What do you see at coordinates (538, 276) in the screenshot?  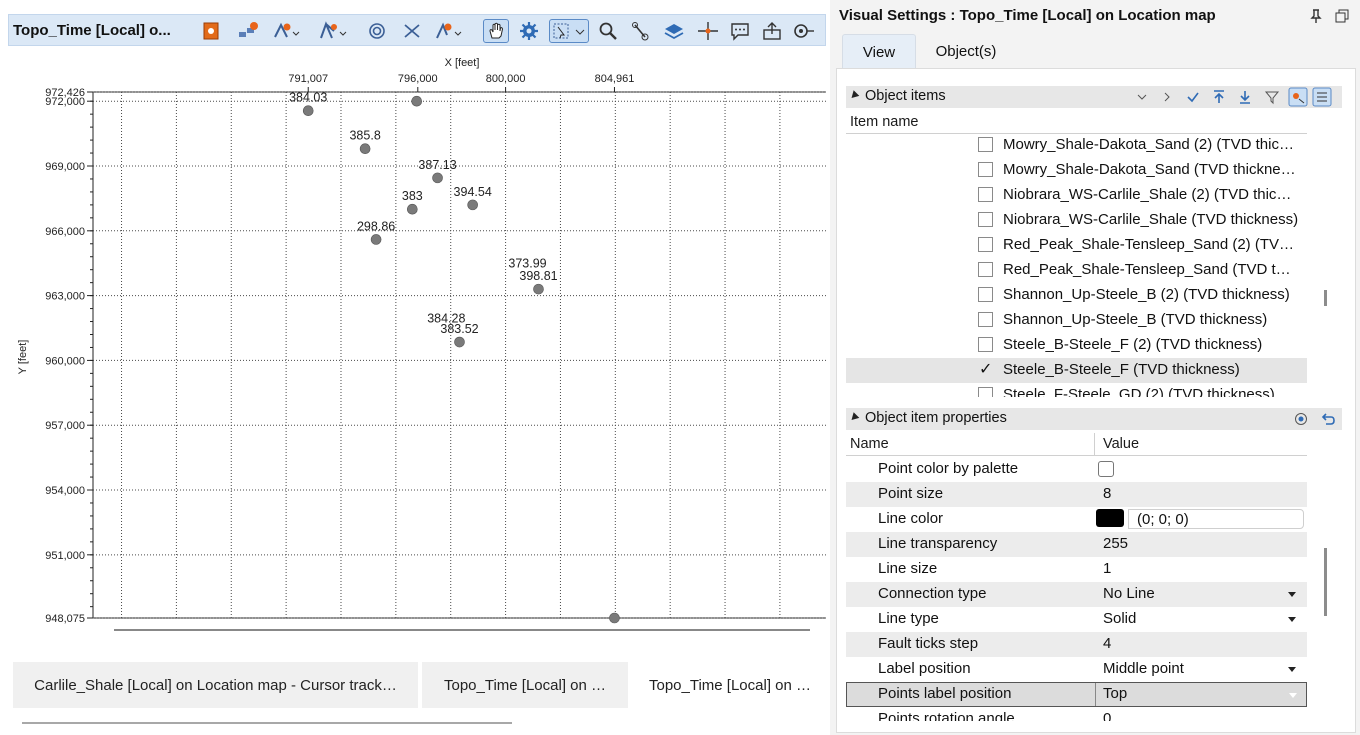 I see `data-label: 398.81` at bounding box center [538, 276].